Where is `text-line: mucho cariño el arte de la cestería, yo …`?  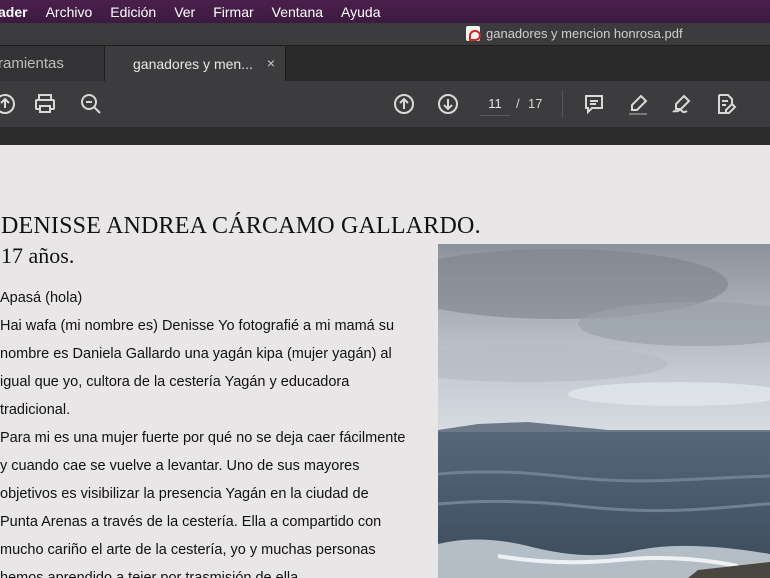 text-line: mucho cariño el arte de la cestería, yo … is located at coordinates (188, 550).